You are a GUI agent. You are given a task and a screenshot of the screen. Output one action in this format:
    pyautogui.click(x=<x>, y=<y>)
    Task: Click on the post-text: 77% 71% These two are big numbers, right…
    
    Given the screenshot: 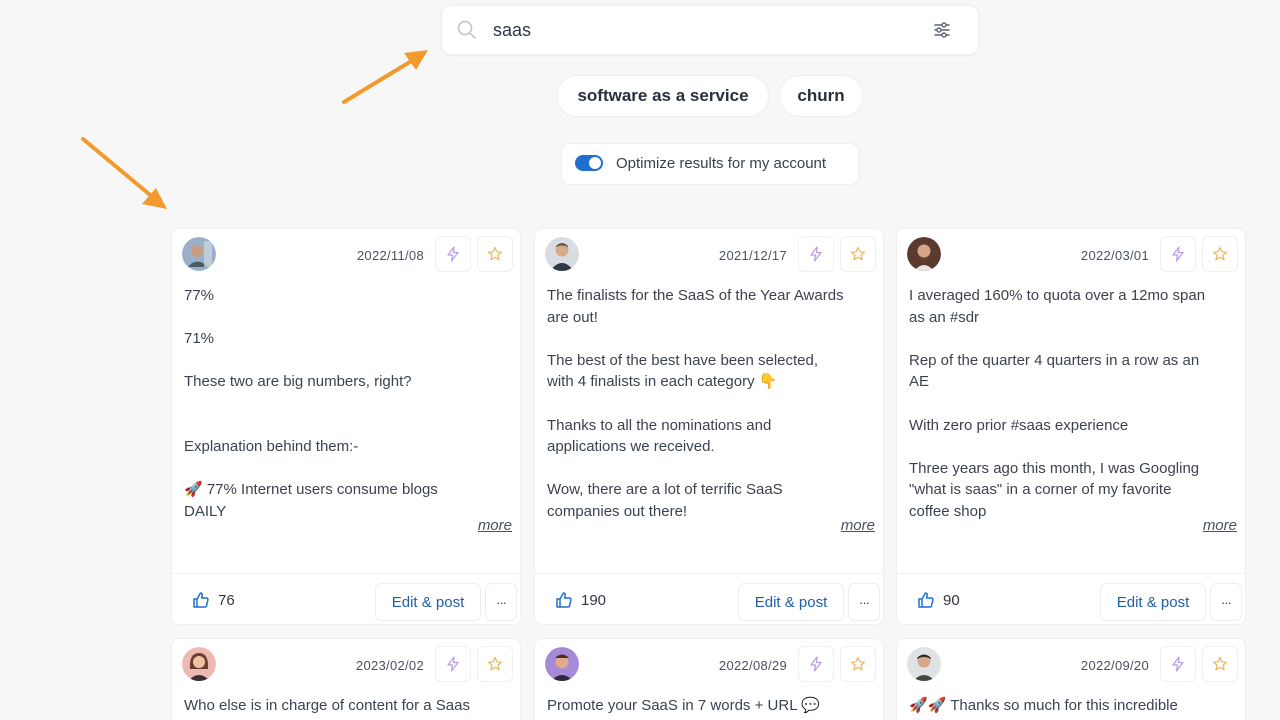 What is the action you would take?
    pyautogui.click(x=311, y=403)
    